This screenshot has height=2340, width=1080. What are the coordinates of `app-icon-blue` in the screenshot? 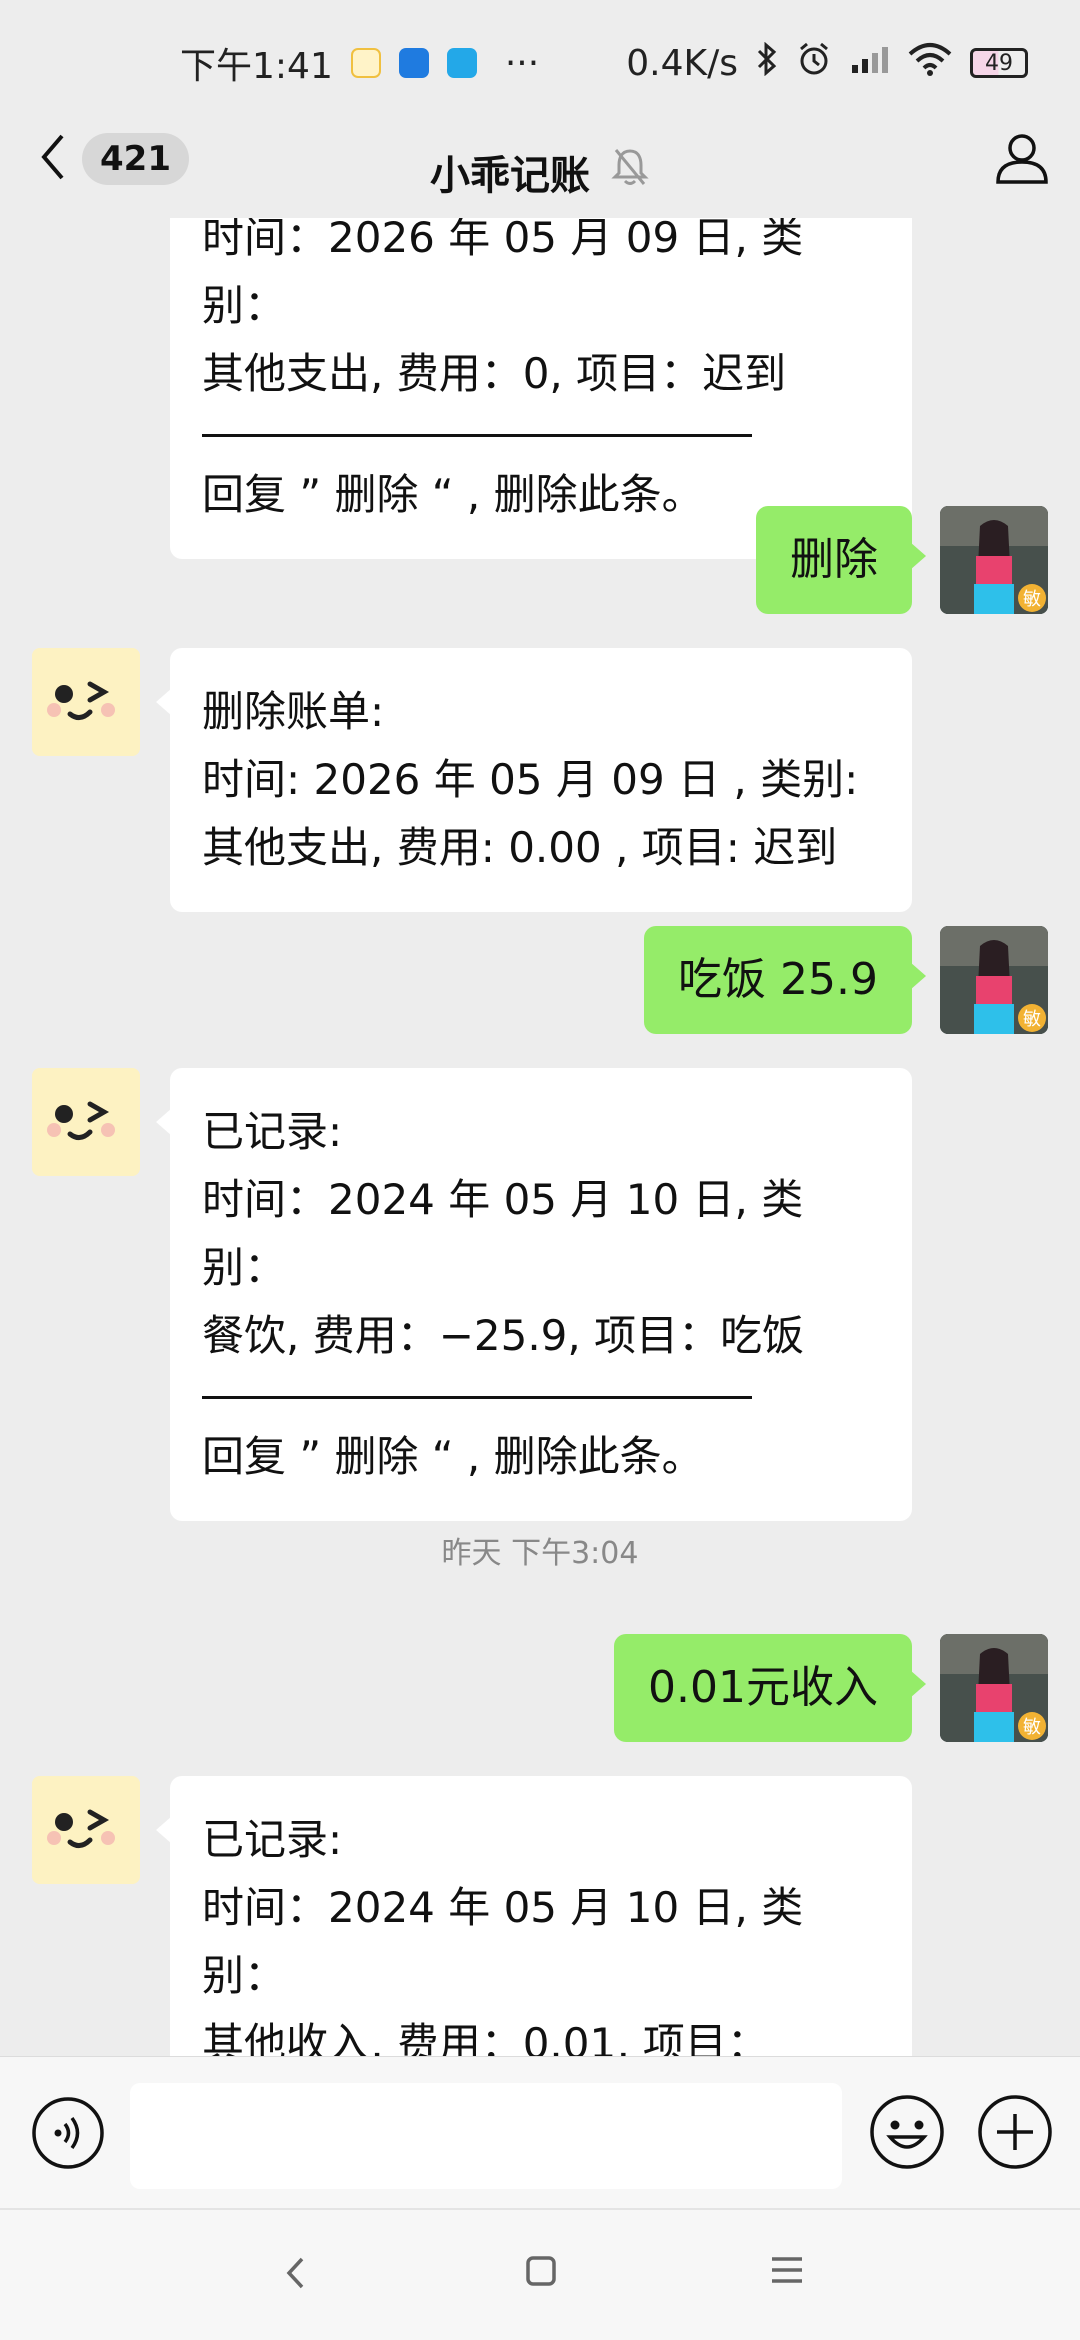 It's located at (413, 63).